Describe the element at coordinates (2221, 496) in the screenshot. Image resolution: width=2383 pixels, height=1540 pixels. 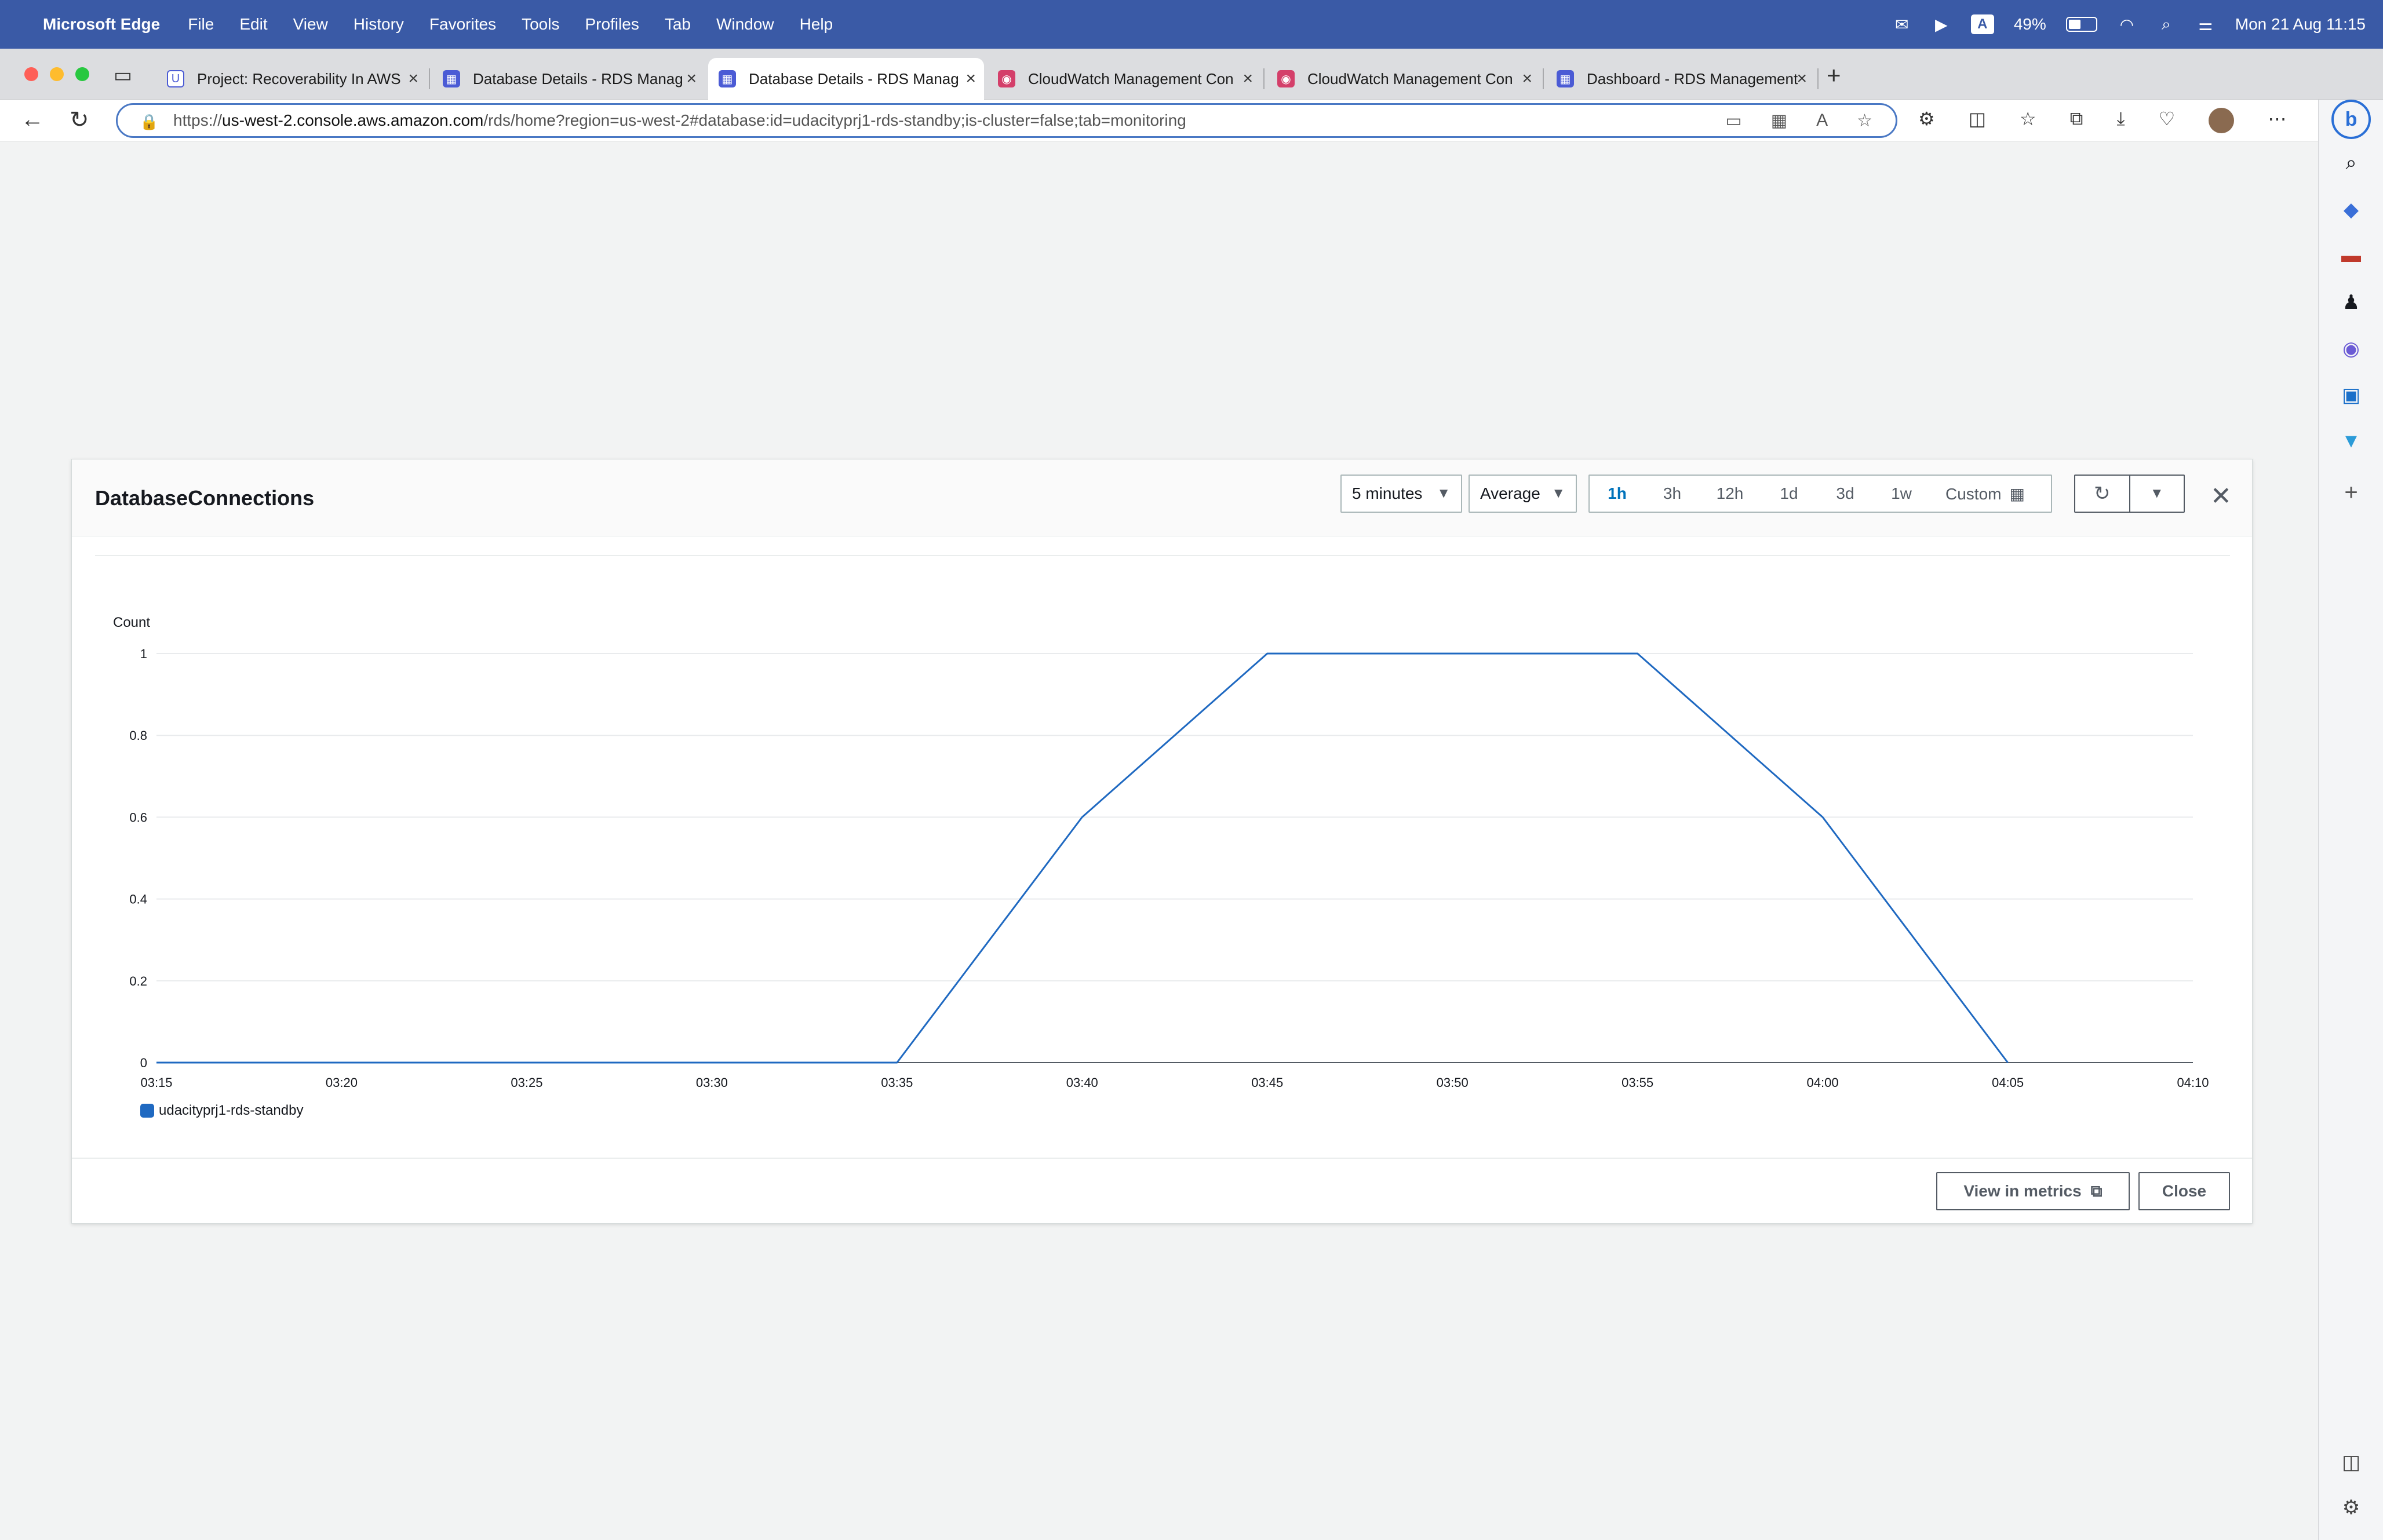
I see `close-modal-icon: ✕` at that location.